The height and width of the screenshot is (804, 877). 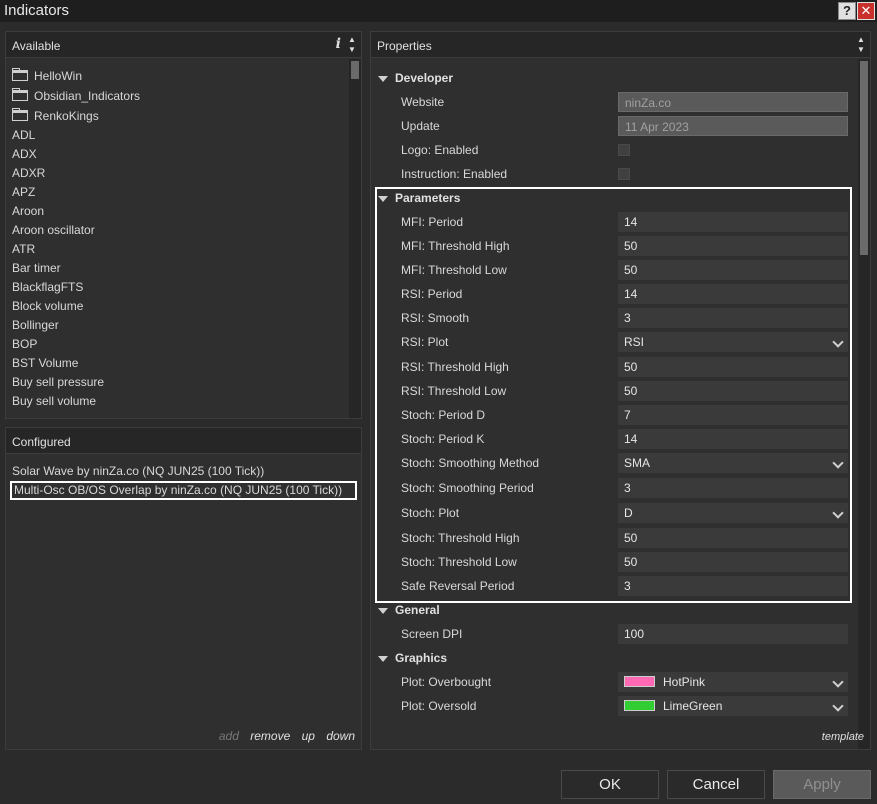 I want to click on indicator-item: ATR, so click(x=176, y=249).